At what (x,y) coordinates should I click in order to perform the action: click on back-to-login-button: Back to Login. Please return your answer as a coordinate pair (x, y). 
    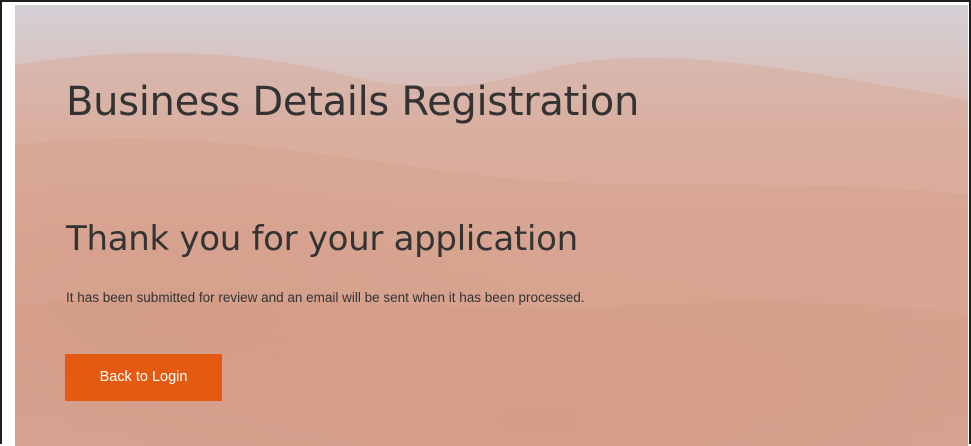
    Looking at the image, I should click on (143, 377).